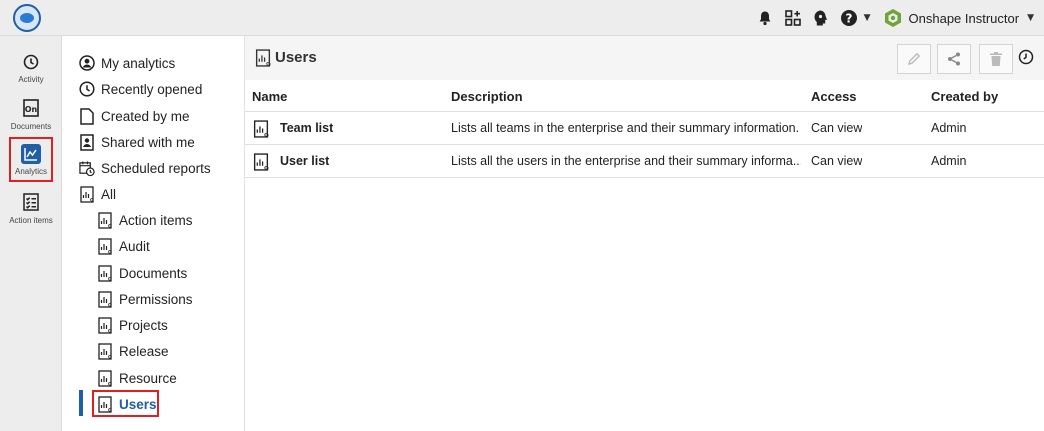 Image resolution: width=1044 pixels, height=431 pixels. I want to click on trash-icon, so click(996, 59).